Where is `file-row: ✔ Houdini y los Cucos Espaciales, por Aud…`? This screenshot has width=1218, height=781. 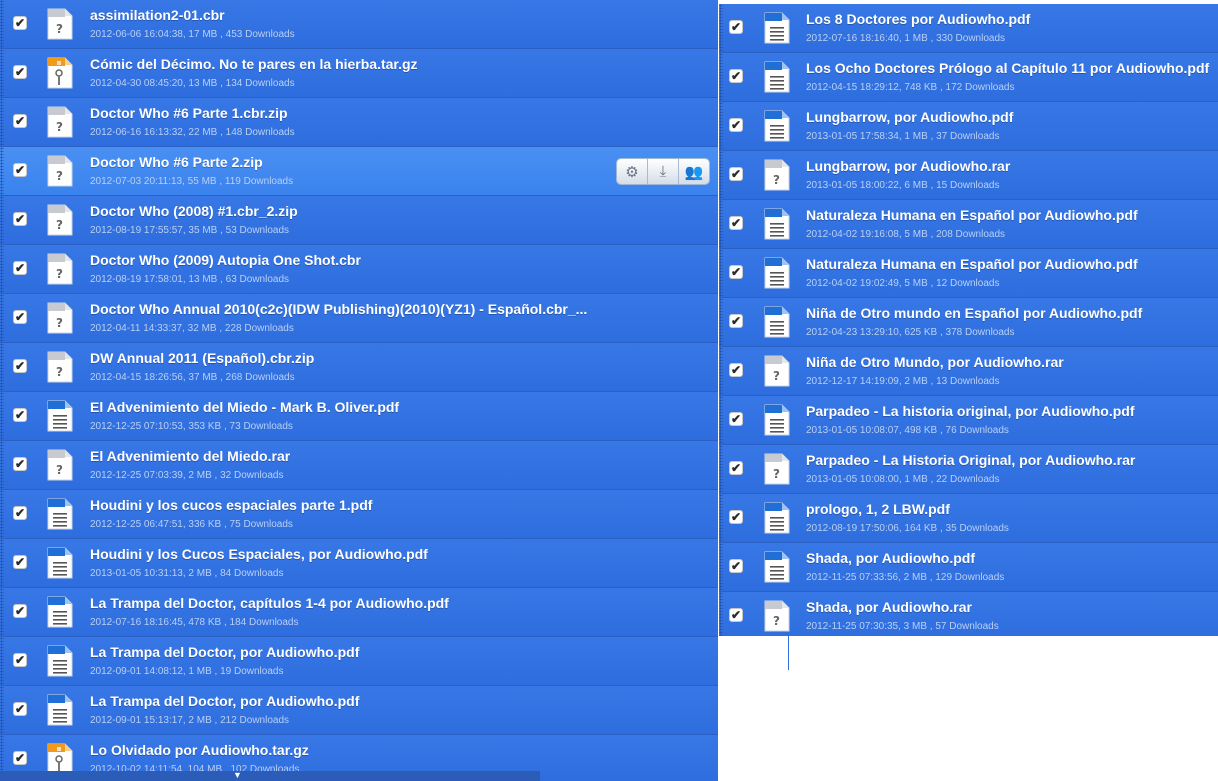
file-row: ✔ Houdini y los Cucos Espaciales, por Aud… is located at coordinates (359, 563).